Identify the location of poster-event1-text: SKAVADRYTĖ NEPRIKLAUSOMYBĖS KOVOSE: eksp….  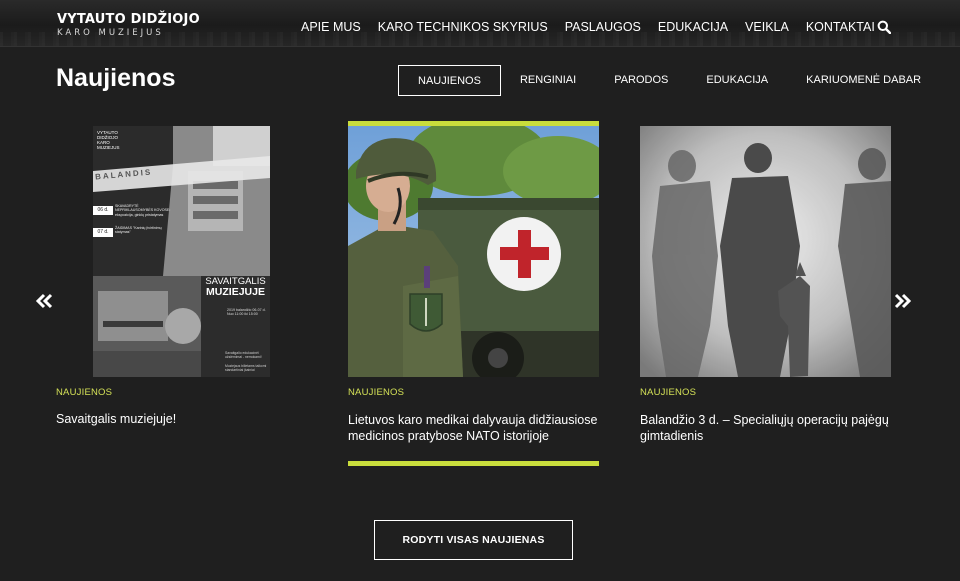
(143, 210).